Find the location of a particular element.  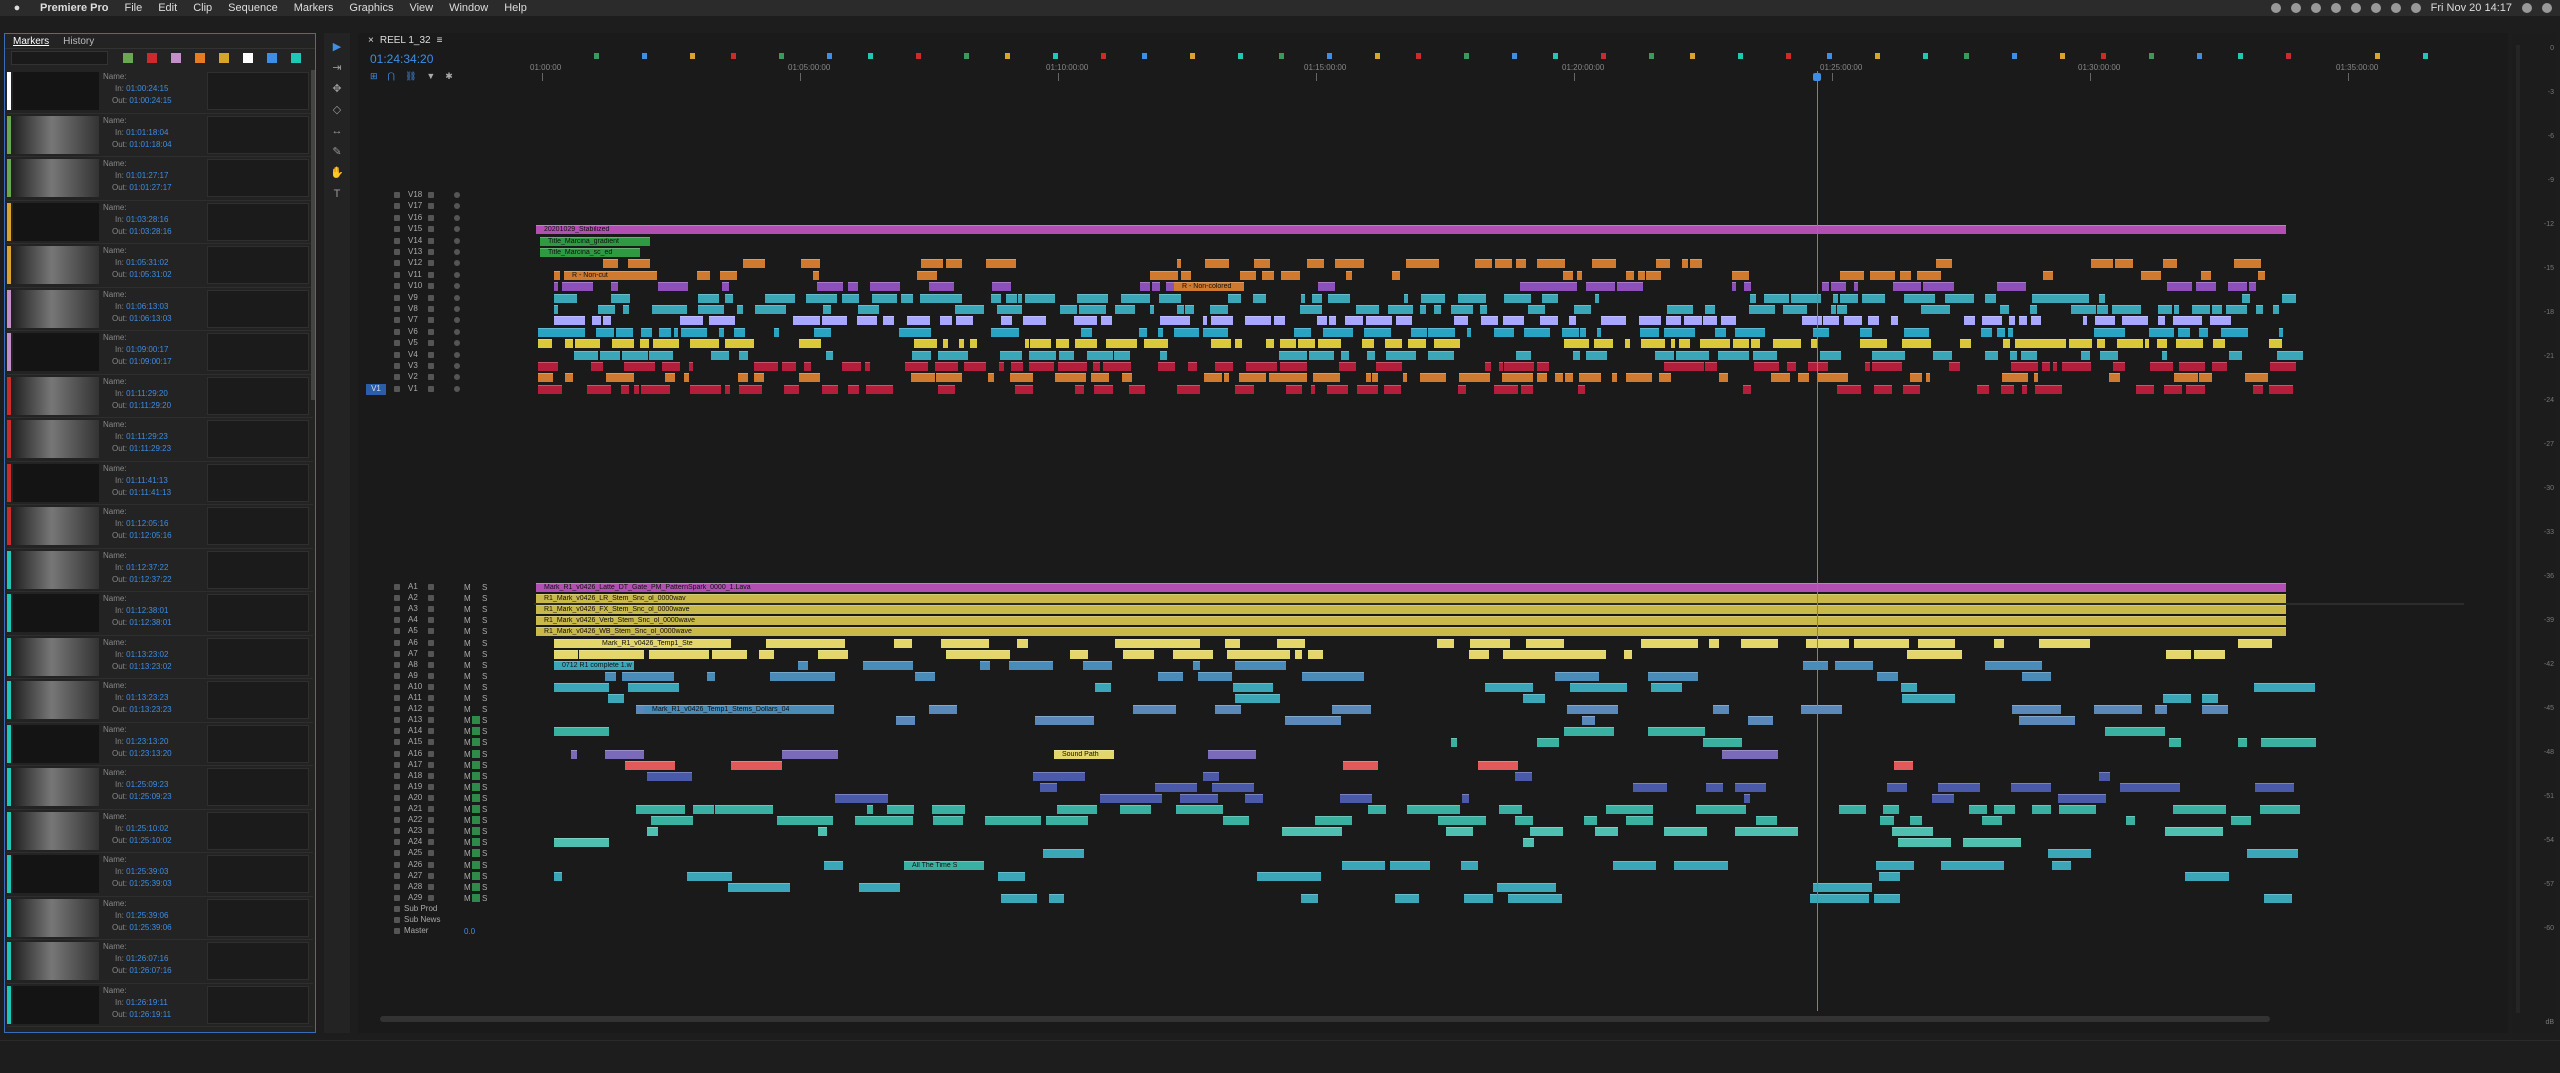

lock-icon is located at coordinates (397, 252).